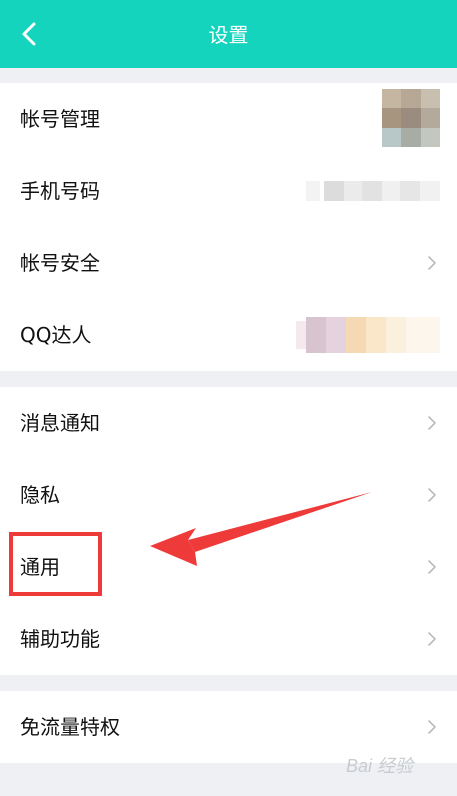  What do you see at coordinates (40, 495) in the screenshot?
I see `settings-item-label: 隐私` at bounding box center [40, 495].